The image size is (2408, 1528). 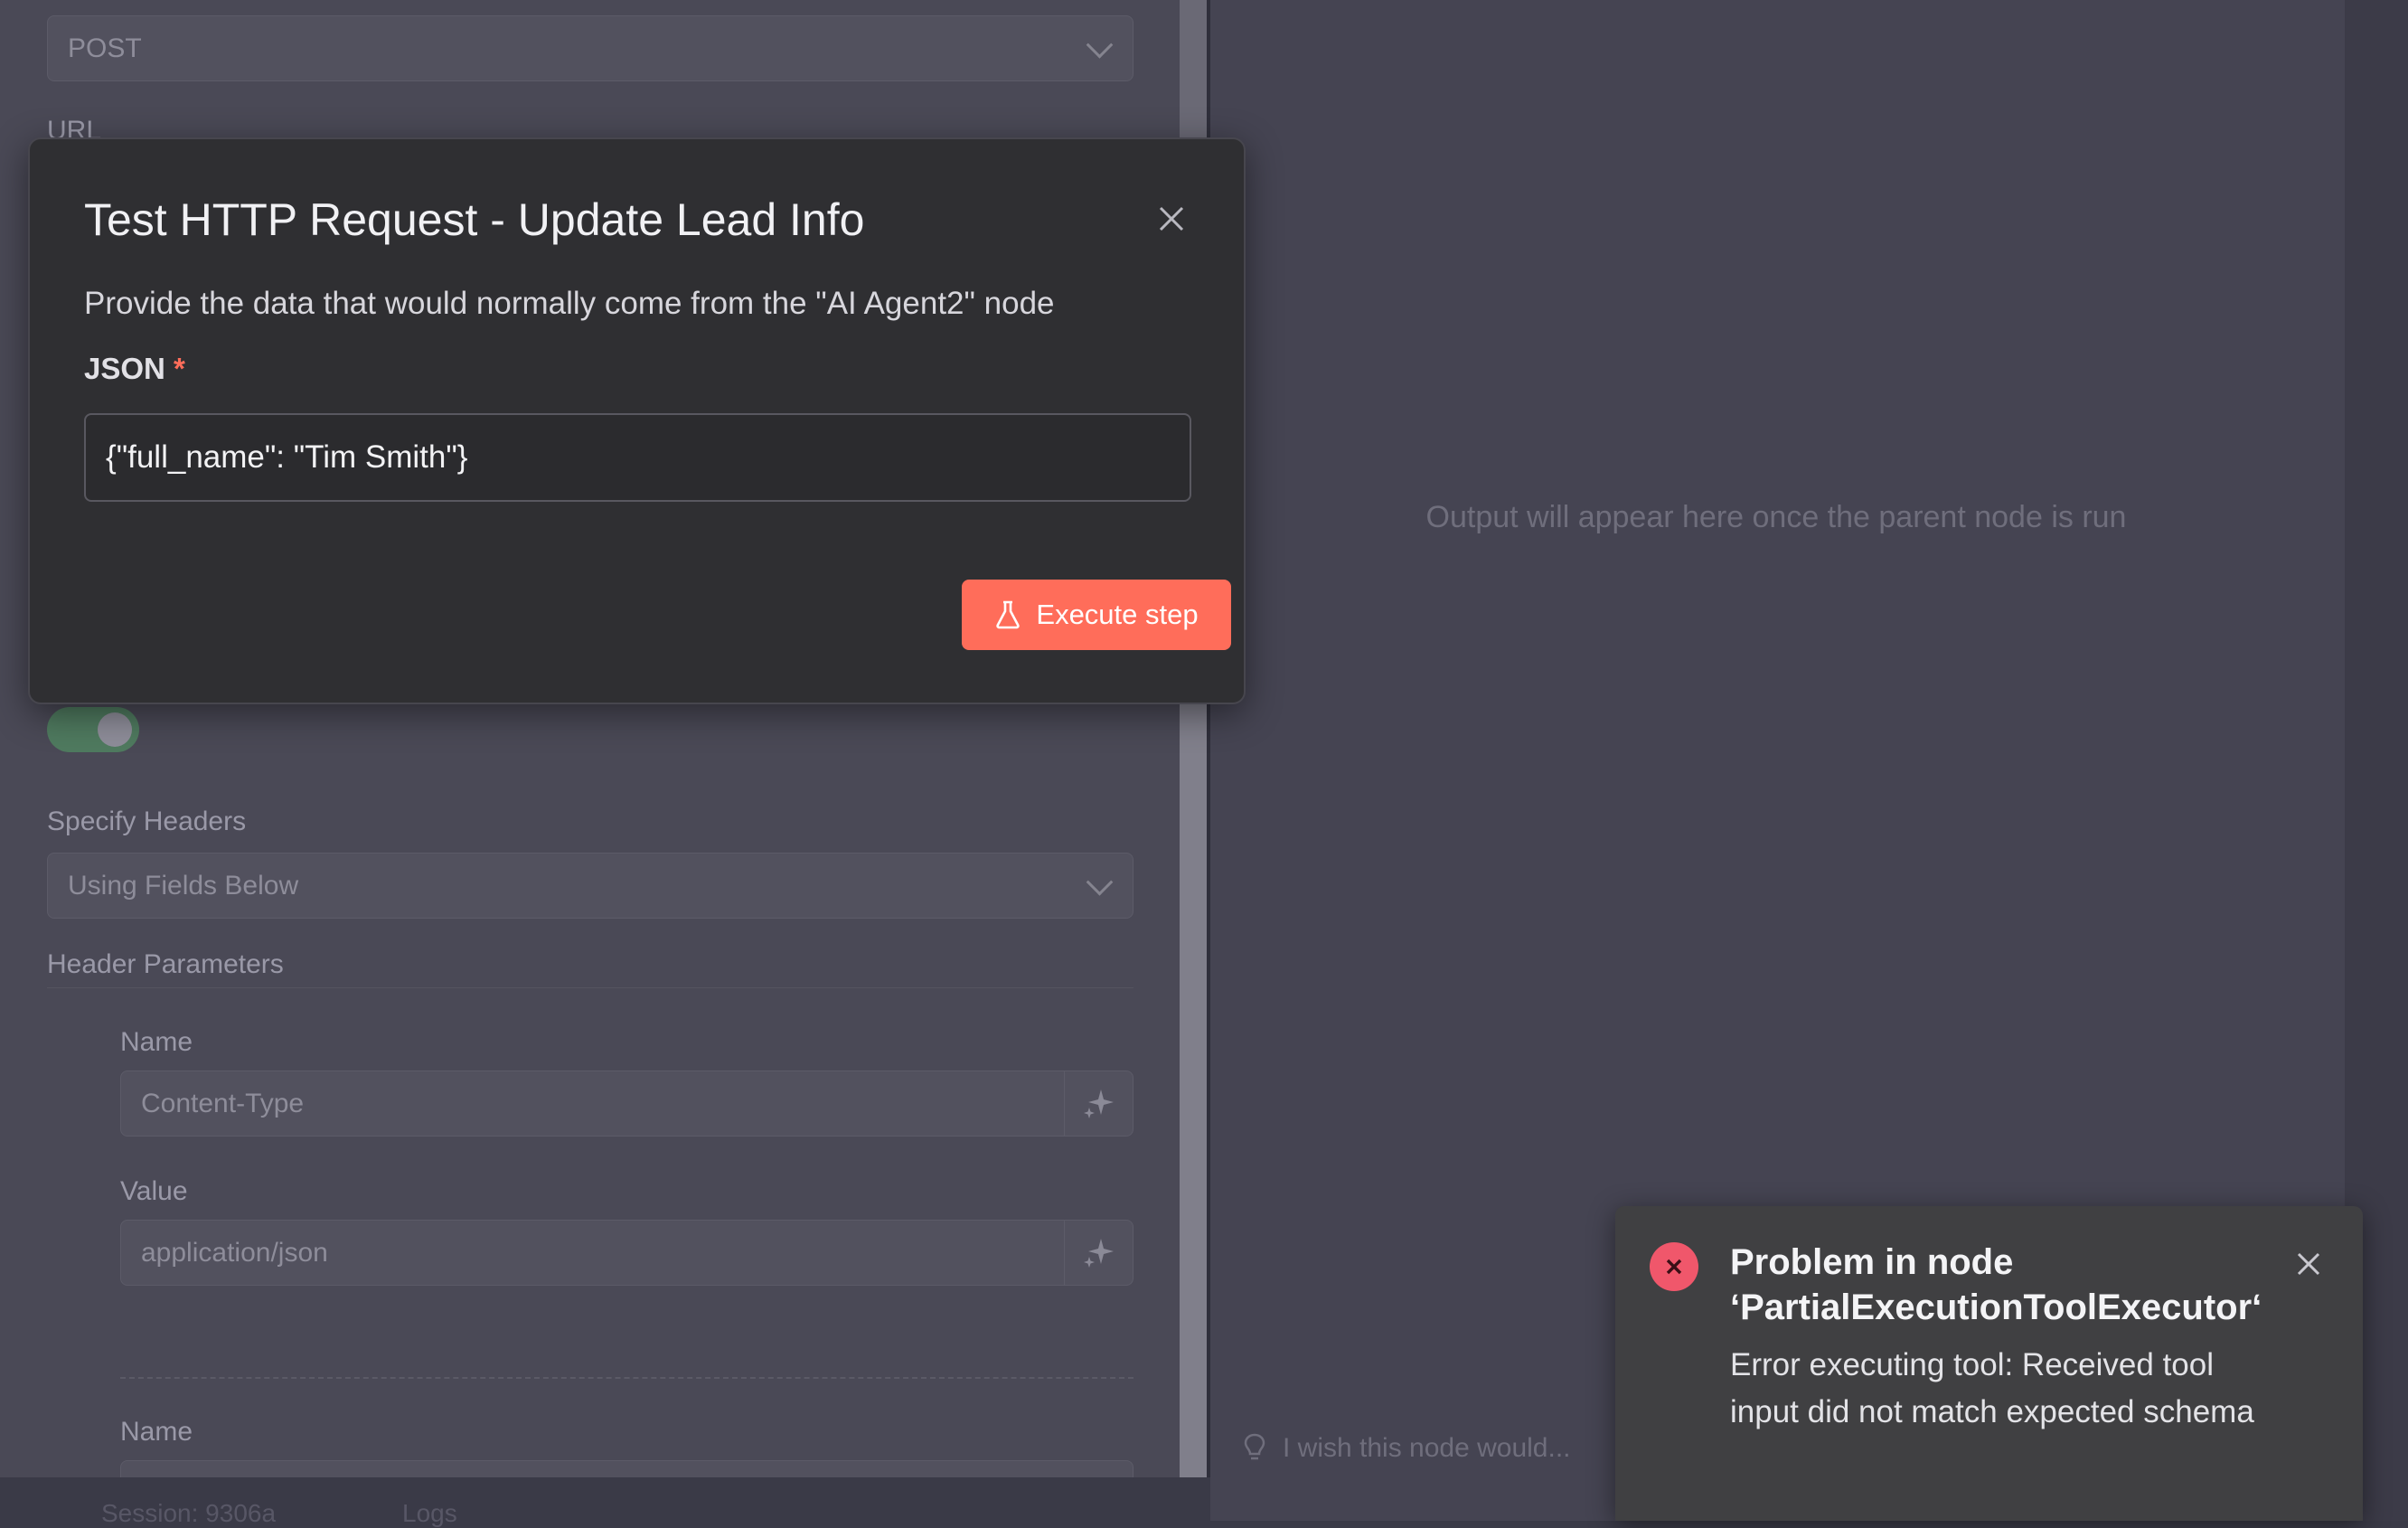 I want to click on header-name-input: Content-Type, so click(x=592, y=1104).